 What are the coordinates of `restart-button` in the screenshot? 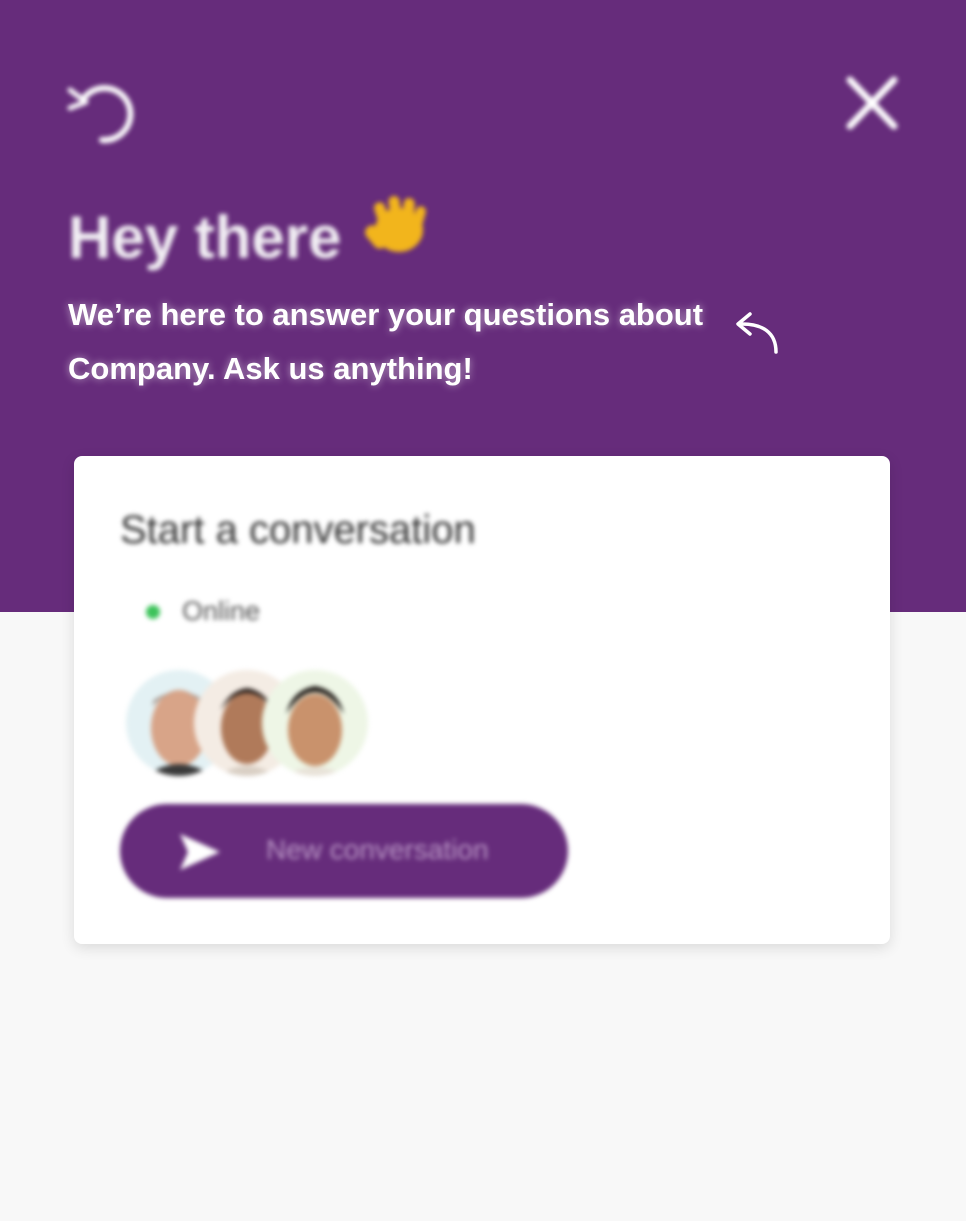 It's located at (100, 111).